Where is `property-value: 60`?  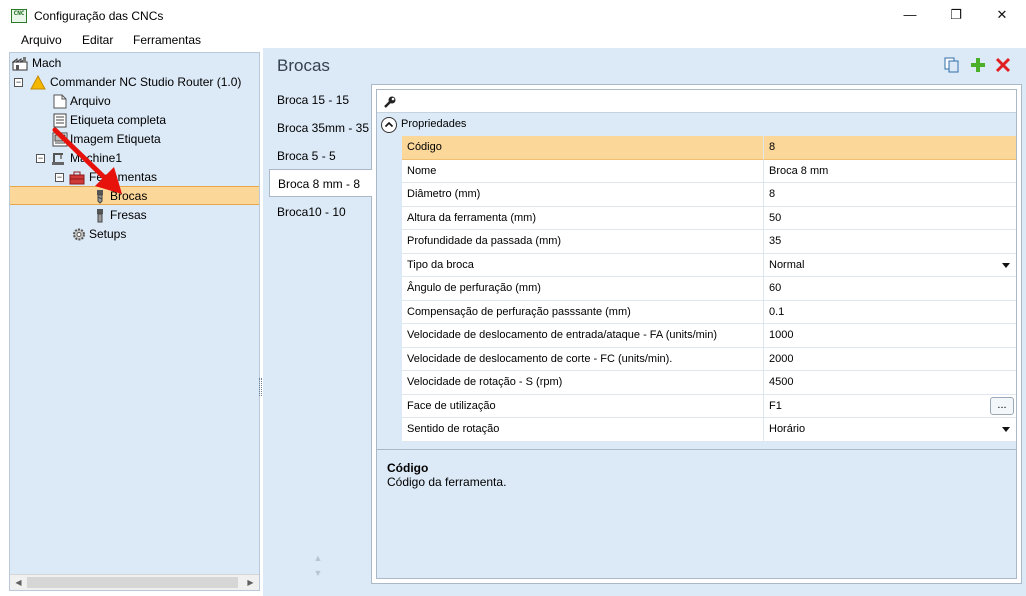
property-value: 60 is located at coordinates (890, 289).